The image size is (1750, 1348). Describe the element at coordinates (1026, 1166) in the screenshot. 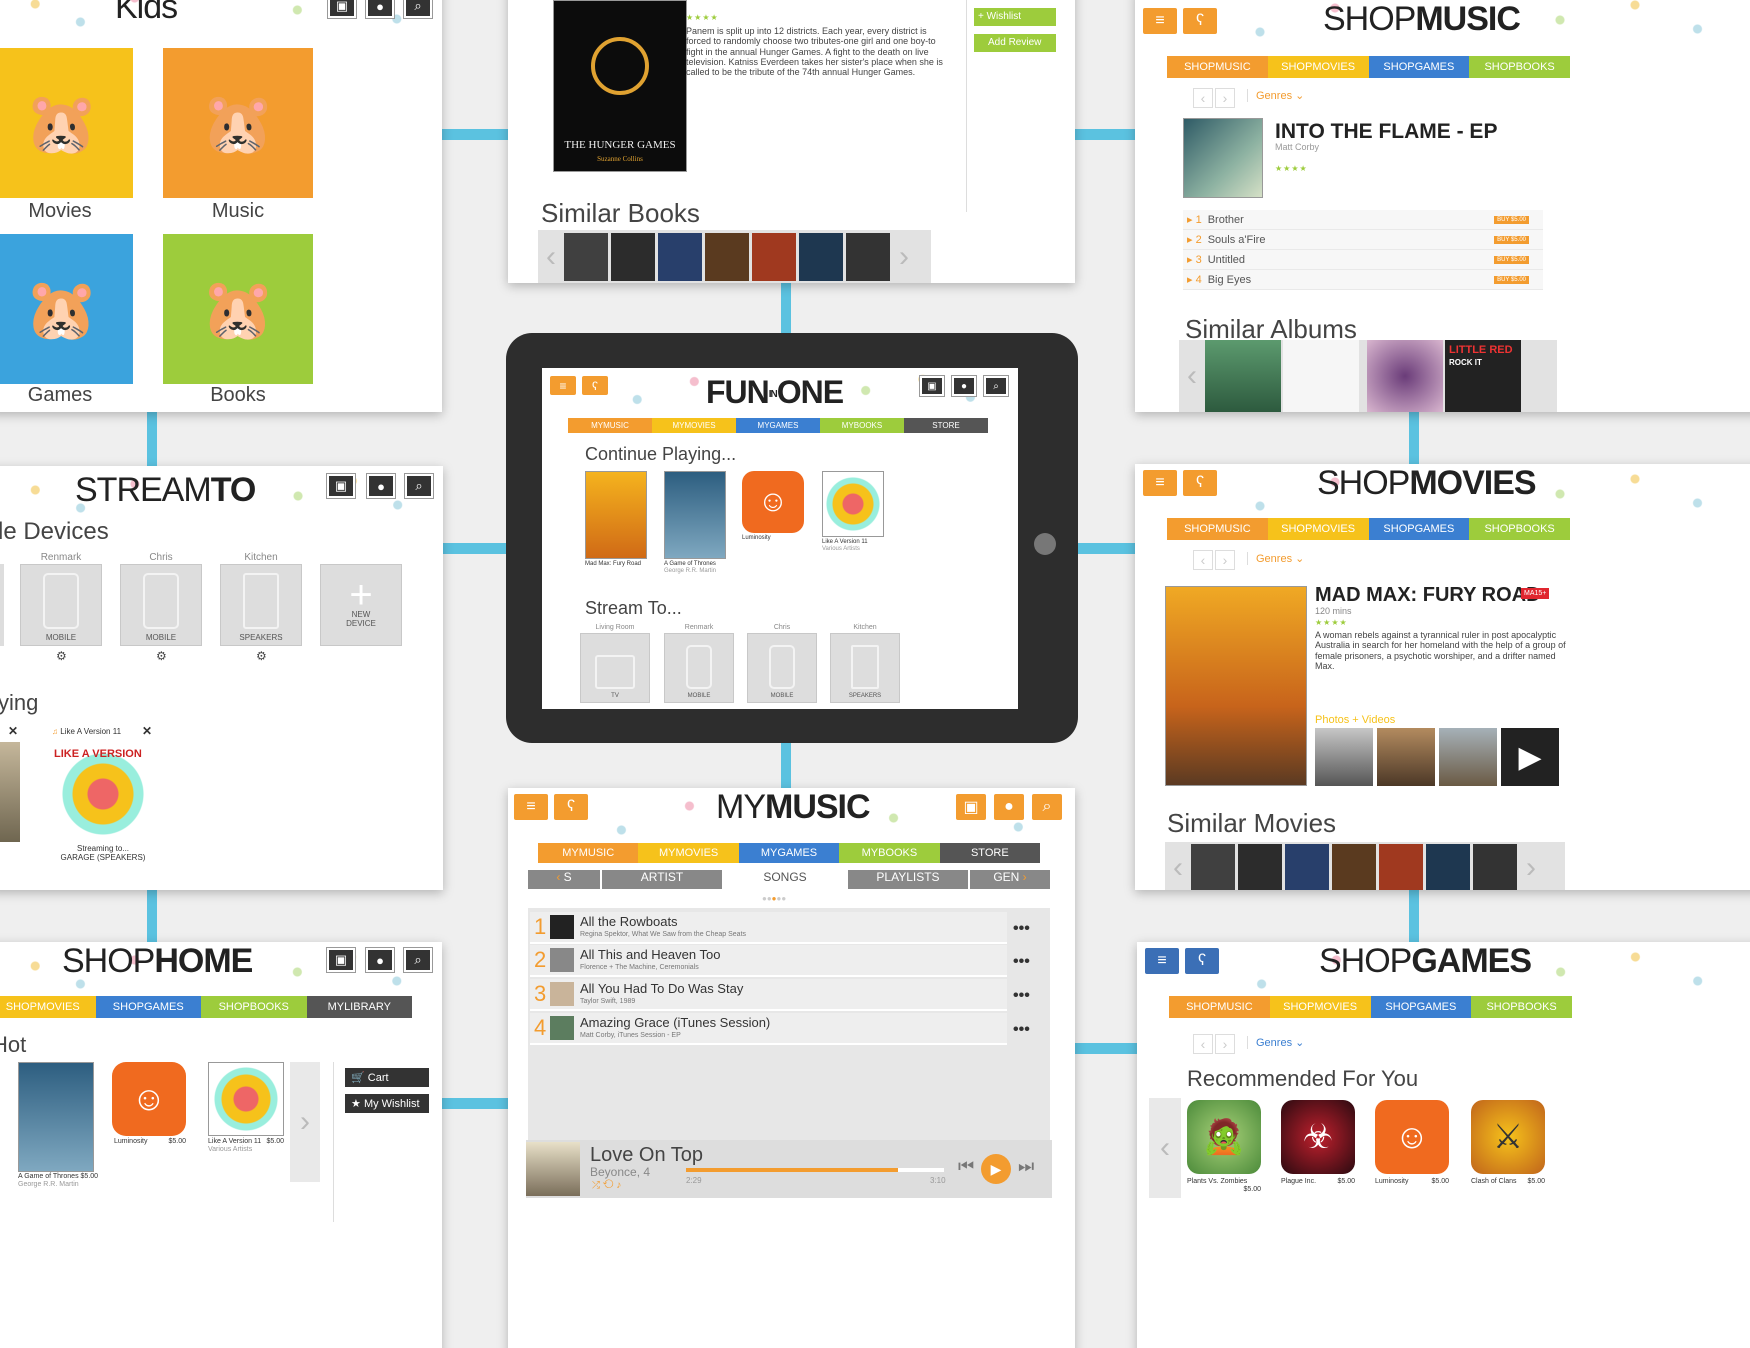

I see `next-icon: ⏭` at that location.